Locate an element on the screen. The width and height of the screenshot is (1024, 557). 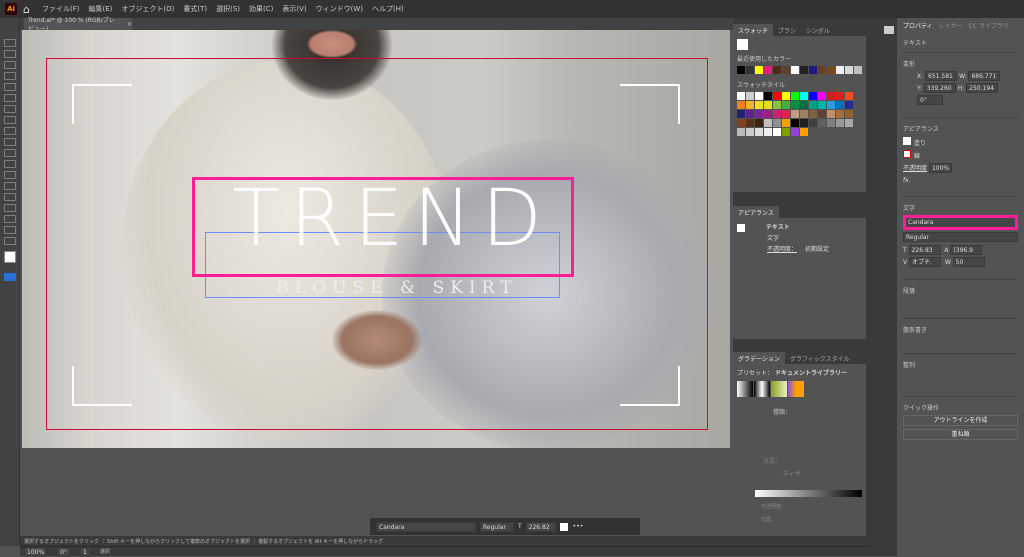
pencil-tool-icon is located at coordinates (10, 120).